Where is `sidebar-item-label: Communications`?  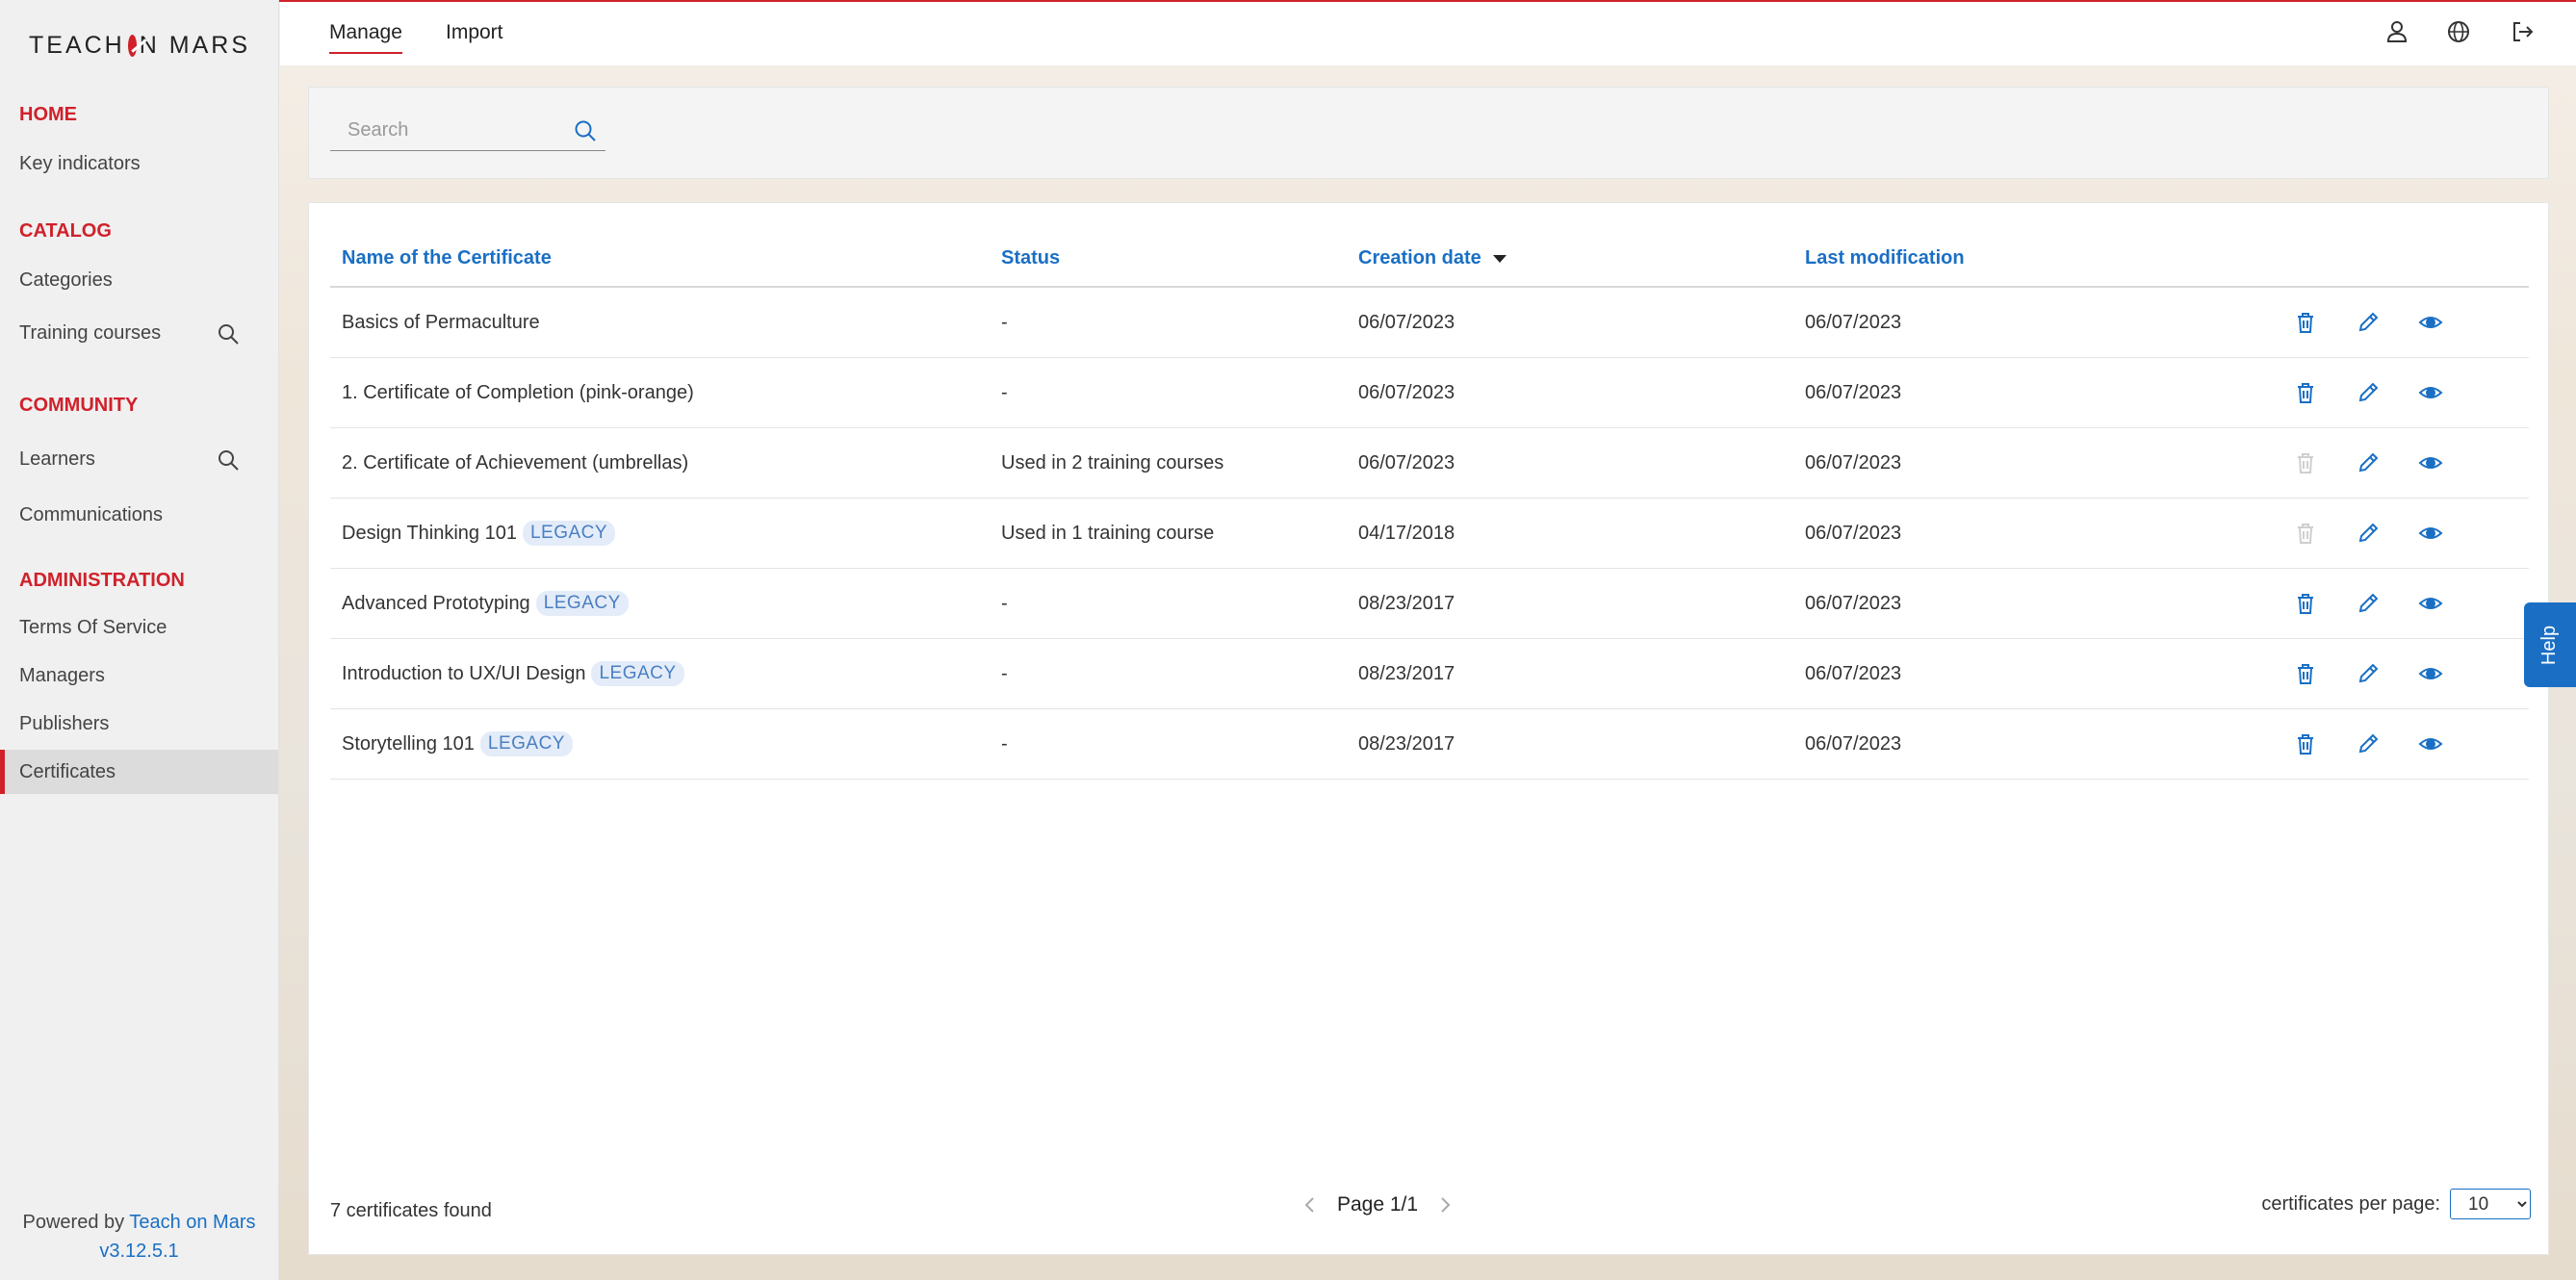 sidebar-item-label: Communications is located at coordinates (91, 514).